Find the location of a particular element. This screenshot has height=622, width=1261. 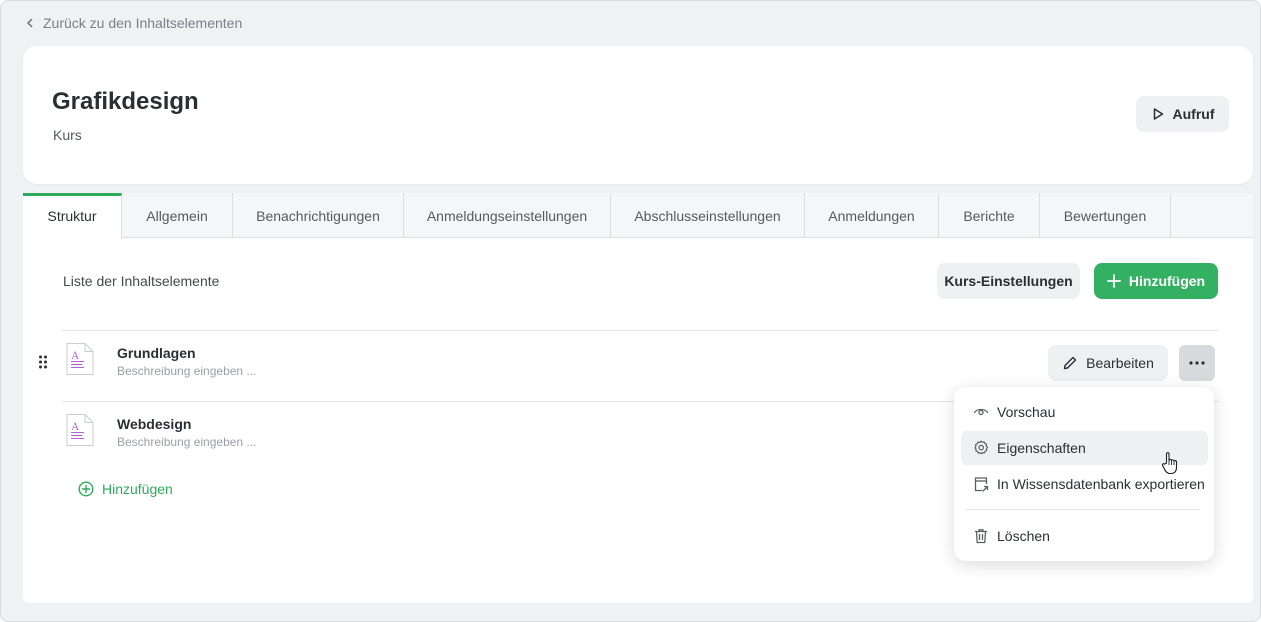

more-options-button is located at coordinates (1197, 363).